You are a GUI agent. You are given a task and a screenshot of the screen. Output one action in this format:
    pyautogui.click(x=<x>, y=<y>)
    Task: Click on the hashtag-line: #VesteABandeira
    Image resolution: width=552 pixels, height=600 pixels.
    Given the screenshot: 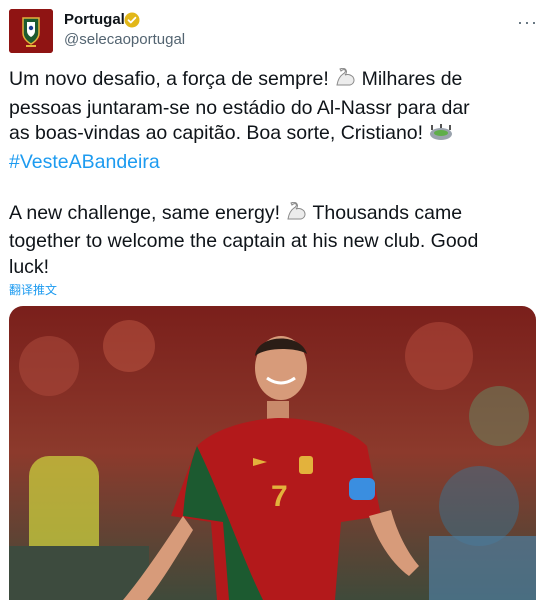 What is the action you would take?
    pyautogui.click(x=274, y=163)
    